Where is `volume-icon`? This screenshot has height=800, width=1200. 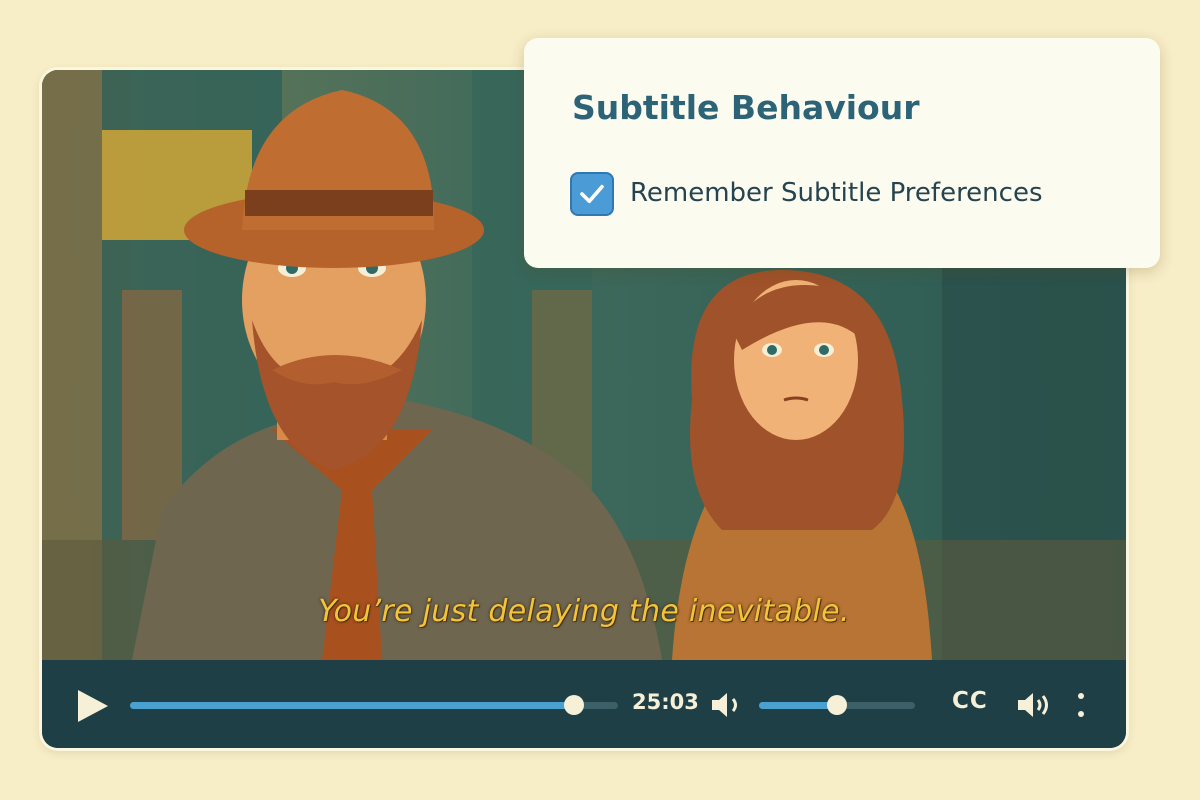 volume-icon is located at coordinates (726, 705).